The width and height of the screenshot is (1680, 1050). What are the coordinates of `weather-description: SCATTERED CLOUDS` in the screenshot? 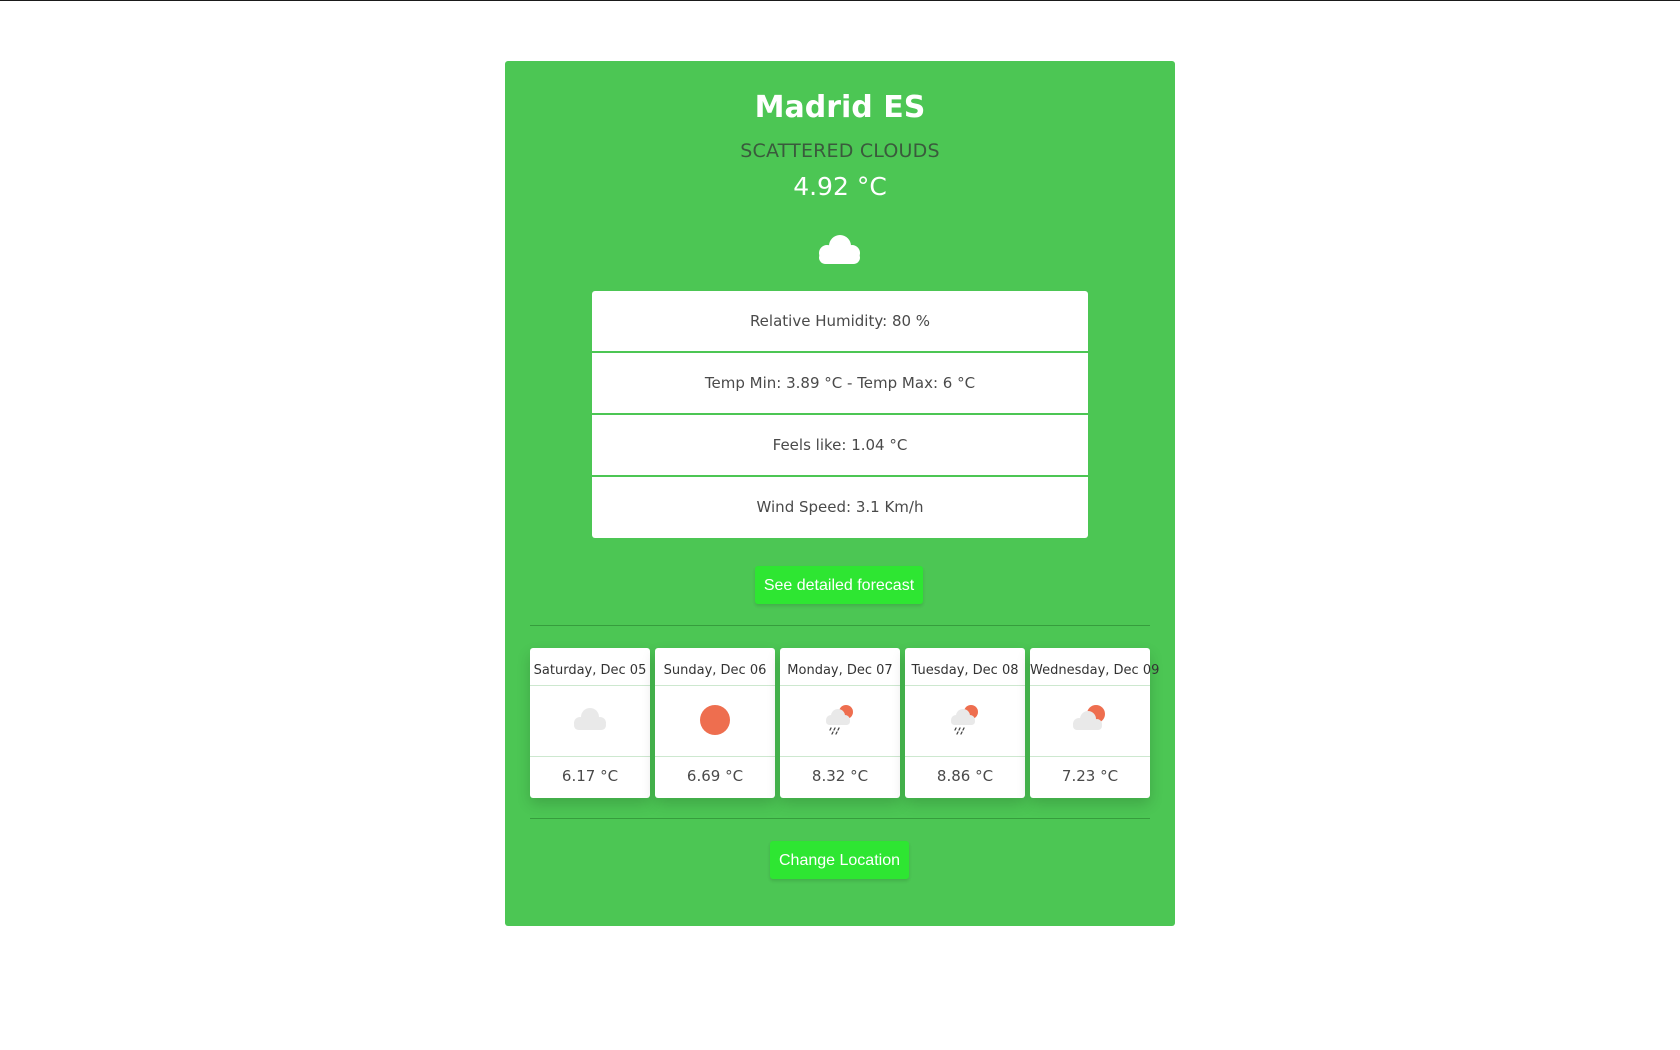 It's located at (840, 151).